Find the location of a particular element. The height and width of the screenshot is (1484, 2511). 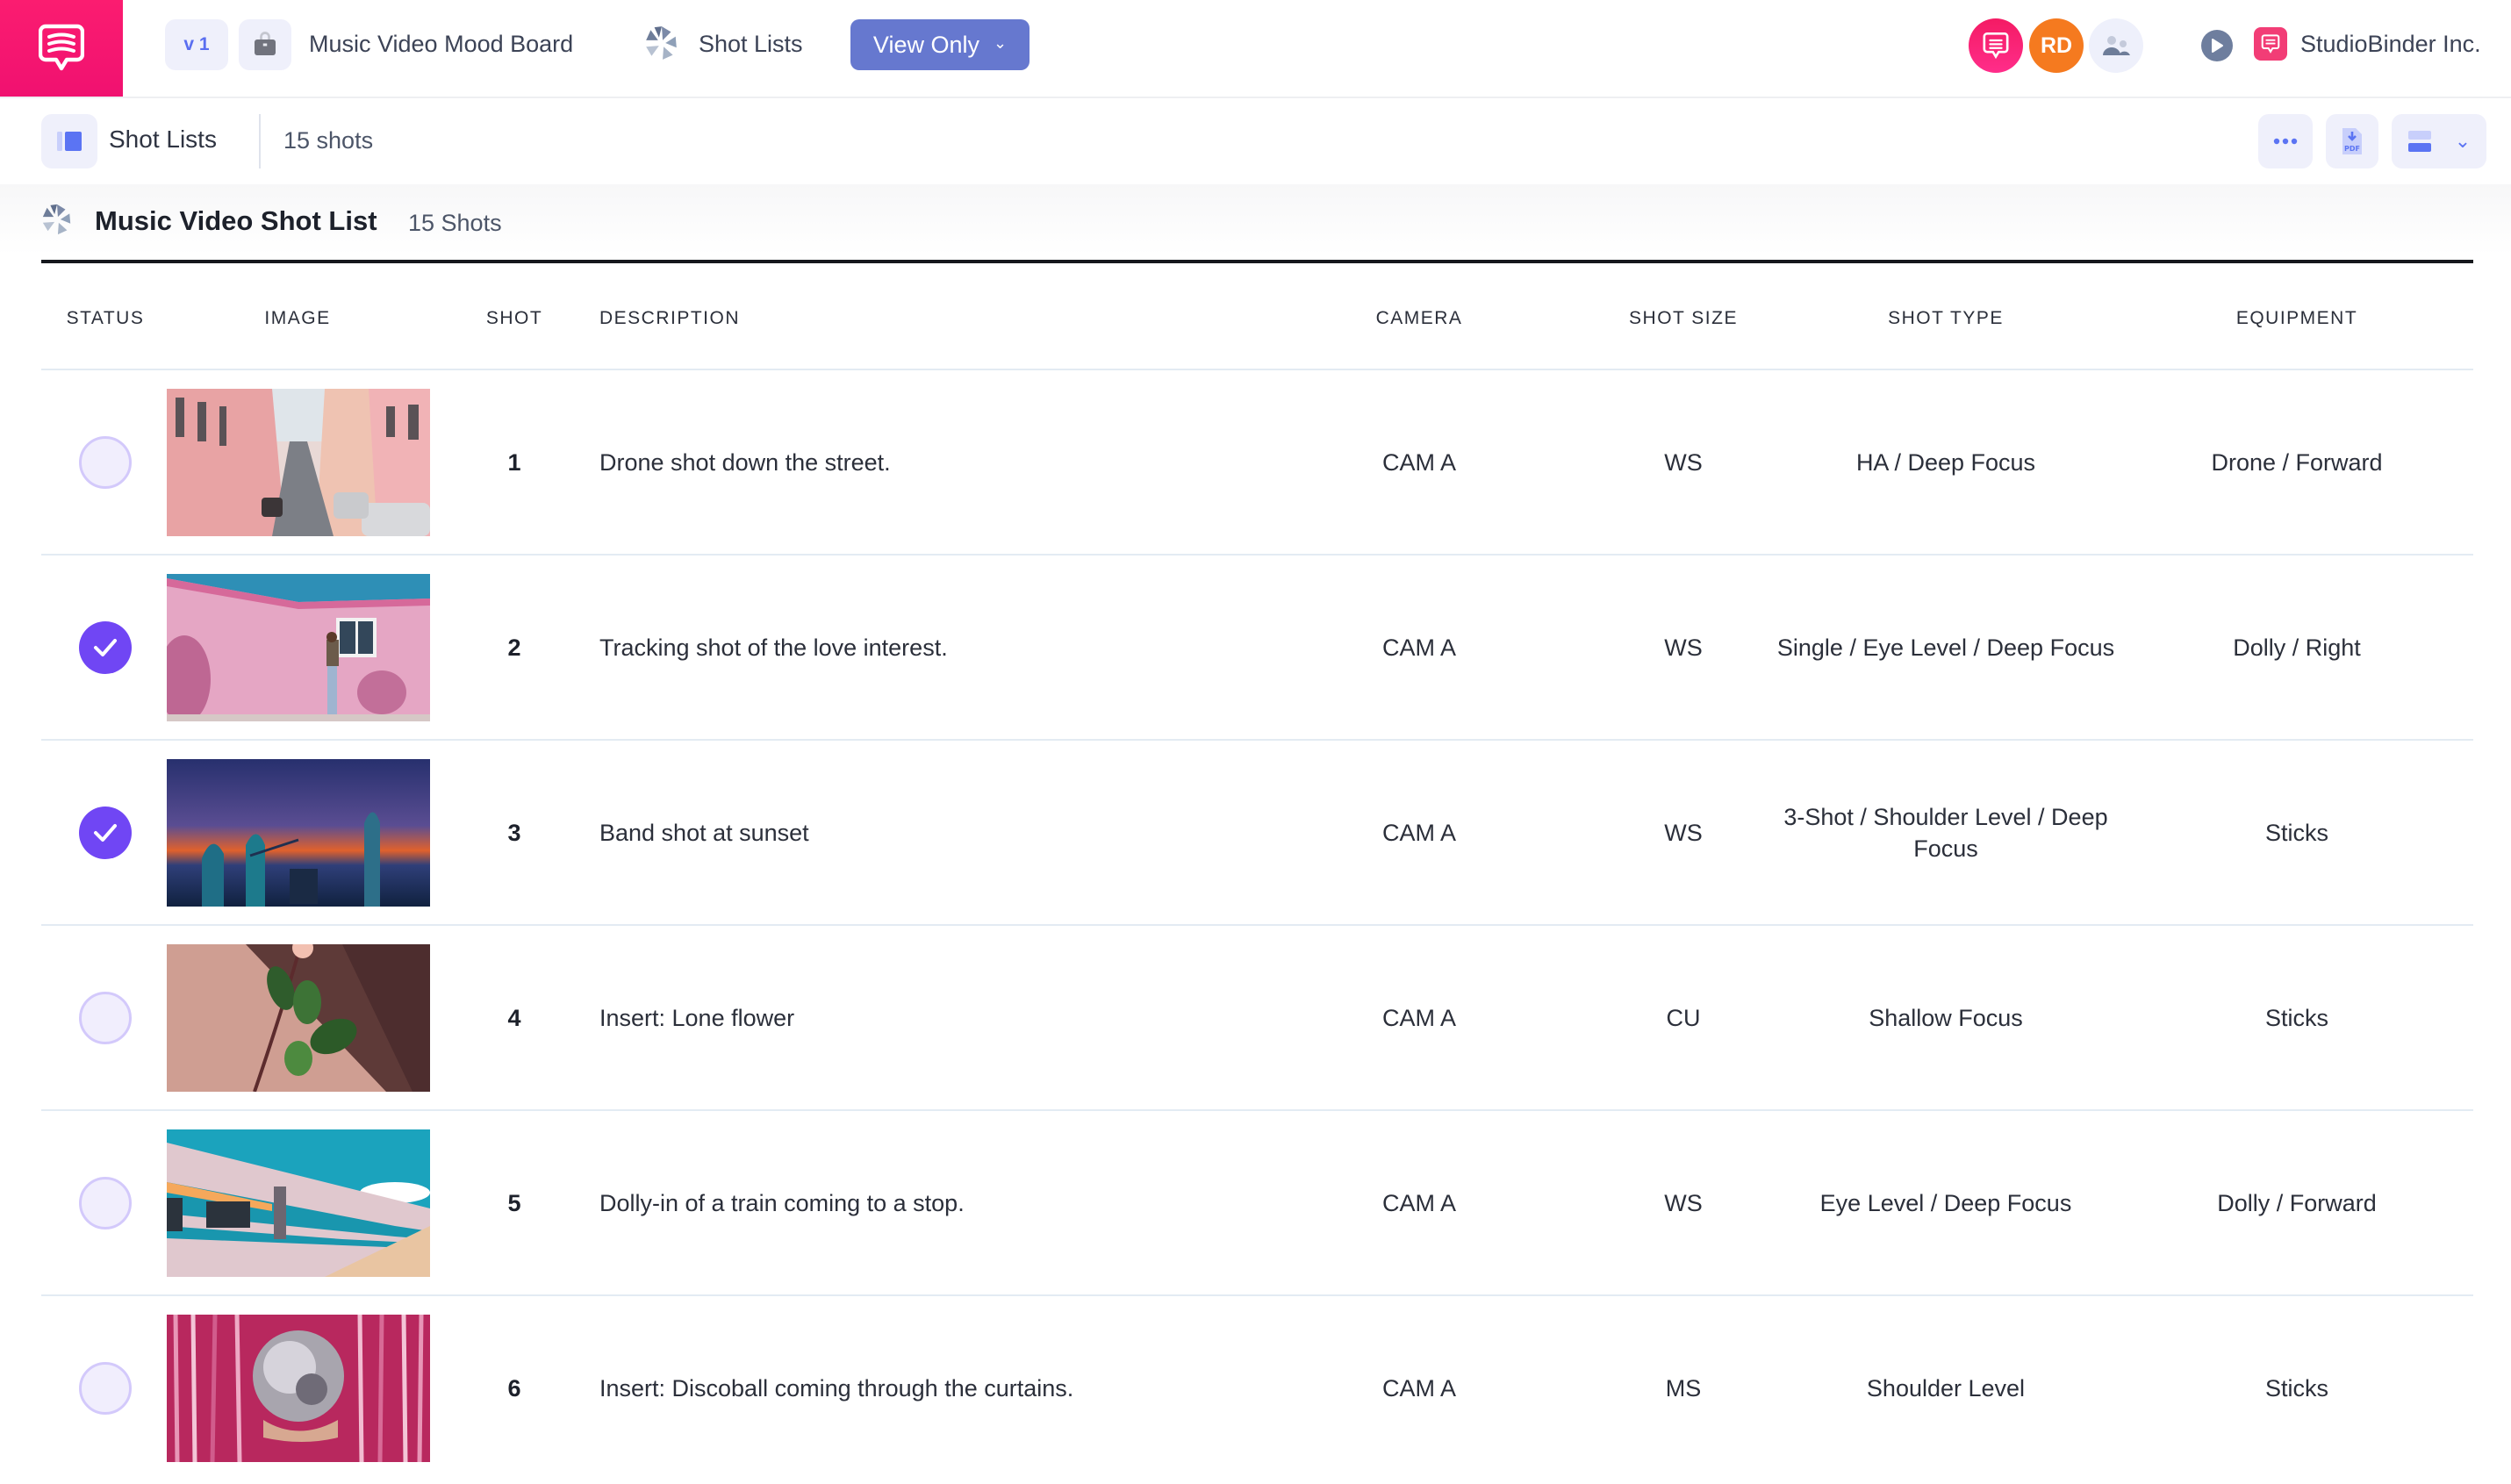

chat-bubble-logo-icon is located at coordinates (62, 47).